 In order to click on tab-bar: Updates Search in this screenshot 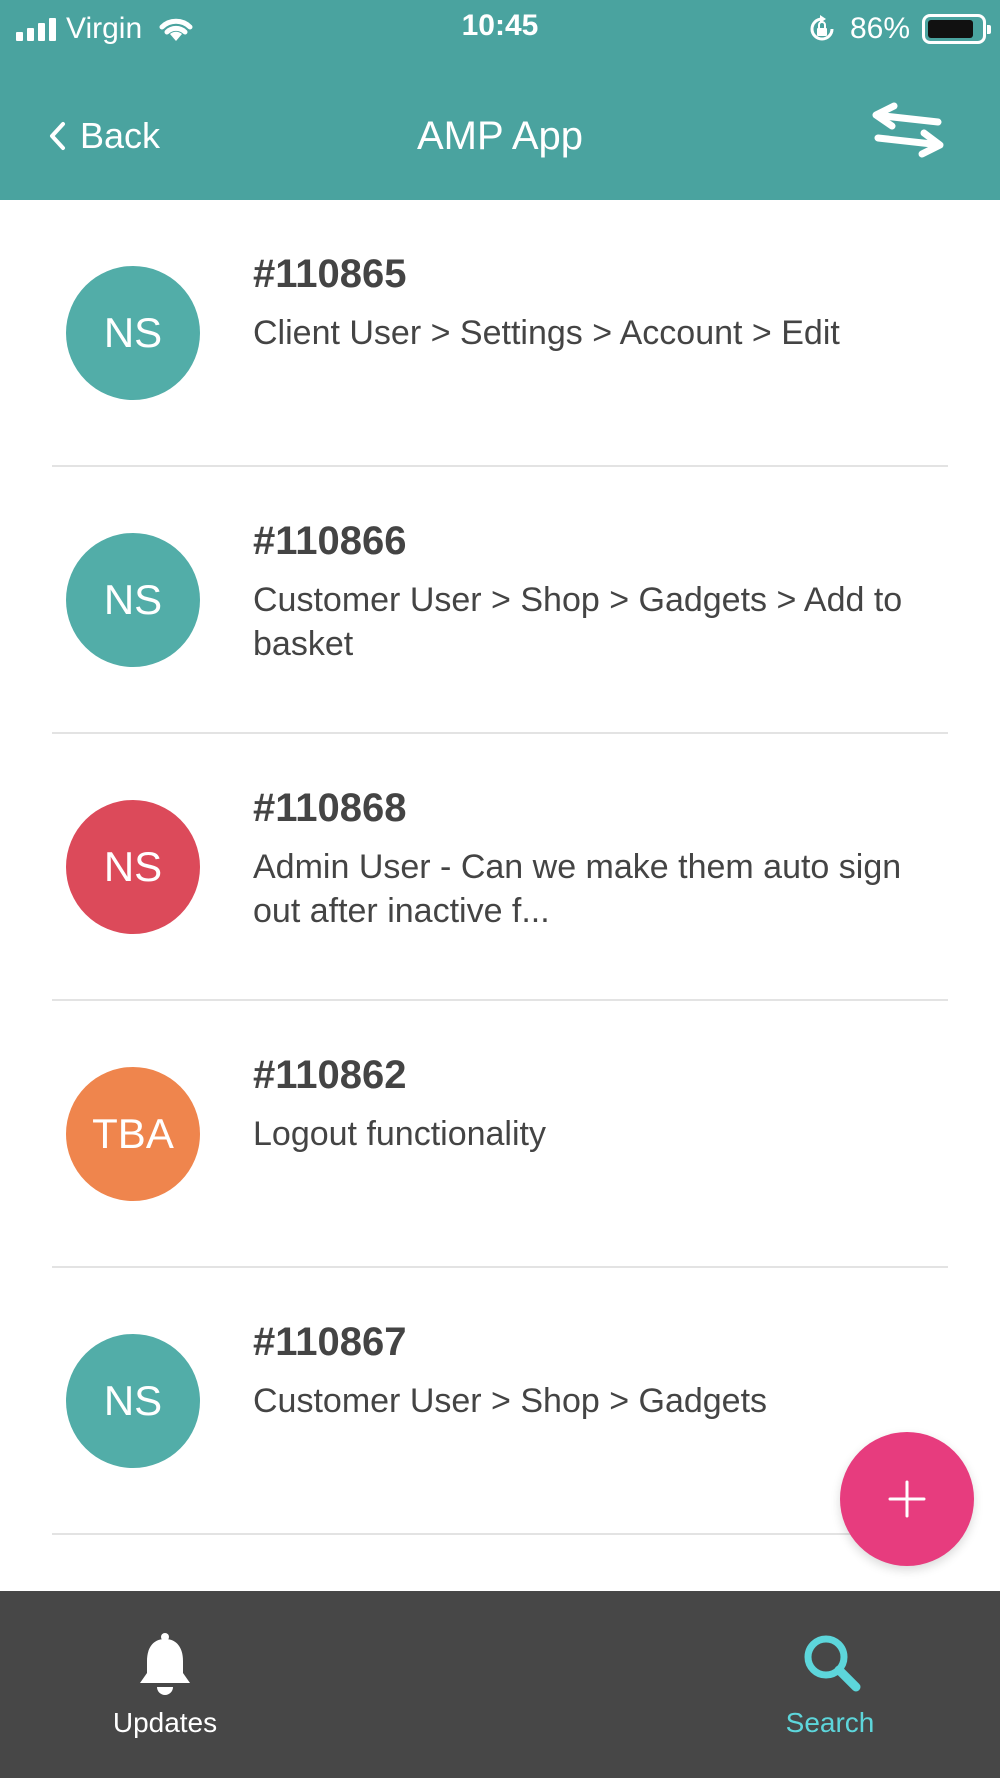, I will do `click(500, 1684)`.